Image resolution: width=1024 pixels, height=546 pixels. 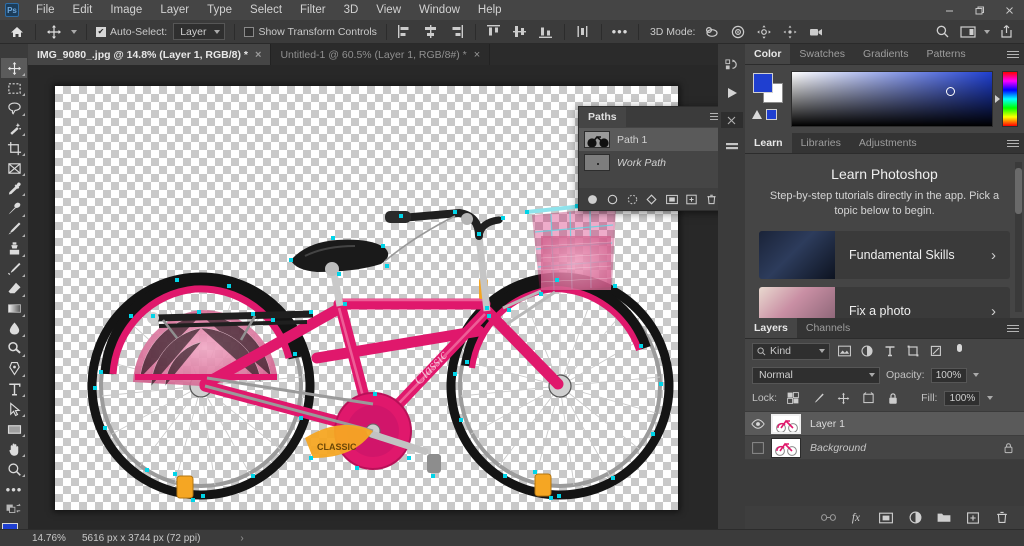 What do you see at coordinates (620, 32) in the screenshot?
I see `more-options-button: •••` at bounding box center [620, 32].